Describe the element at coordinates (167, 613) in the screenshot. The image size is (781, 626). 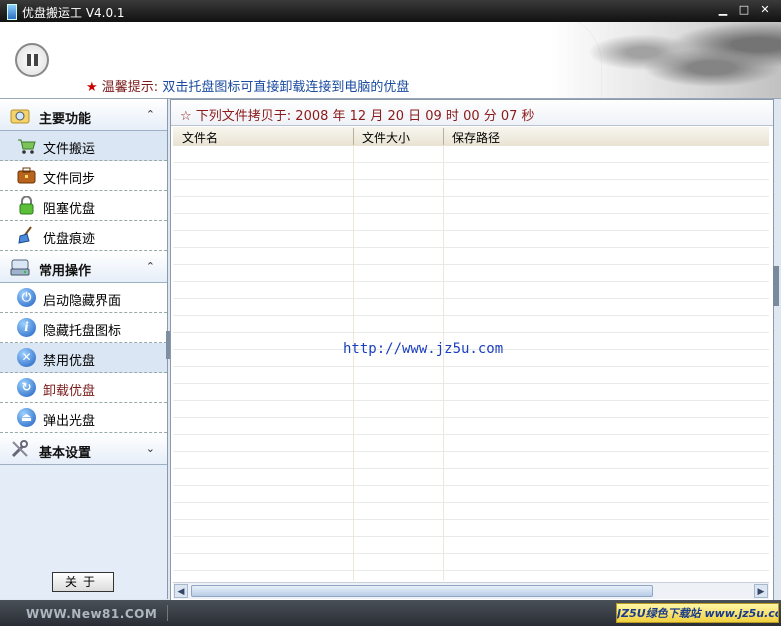
I see `status-divider` at that location.